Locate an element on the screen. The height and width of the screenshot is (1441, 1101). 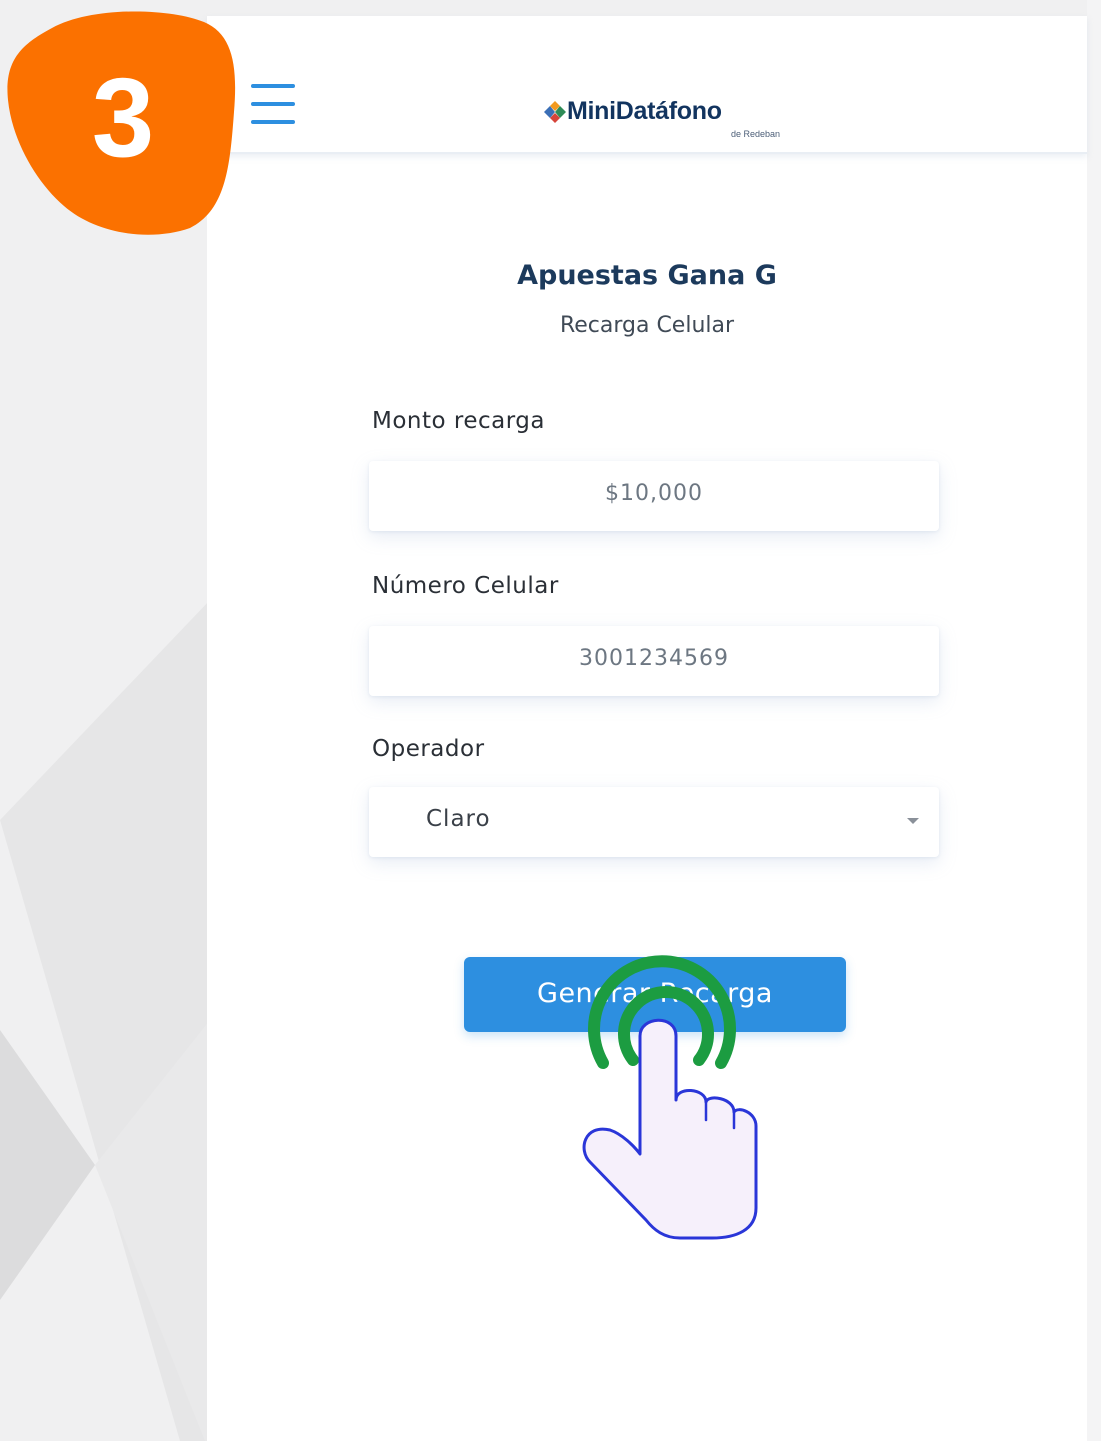
logo-mark-icon is located at coordinates (555, 112).